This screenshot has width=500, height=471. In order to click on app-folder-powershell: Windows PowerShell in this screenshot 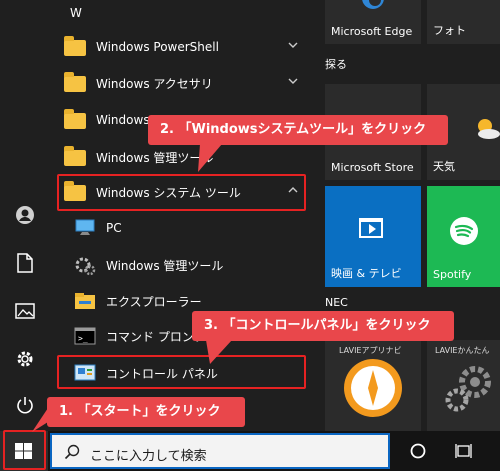, I will do `click(181, 47)`.